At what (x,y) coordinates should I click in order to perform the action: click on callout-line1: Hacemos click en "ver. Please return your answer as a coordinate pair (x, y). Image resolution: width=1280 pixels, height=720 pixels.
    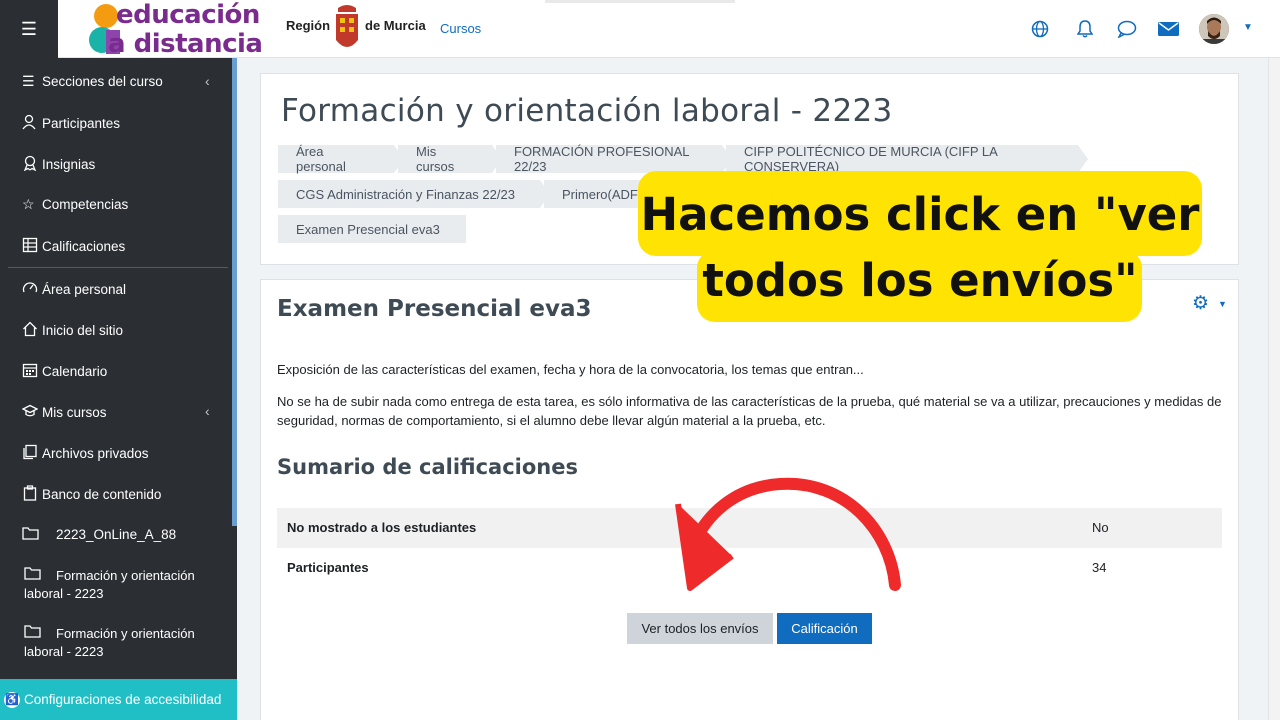
    Looking at the image, I should click on (920, 214).